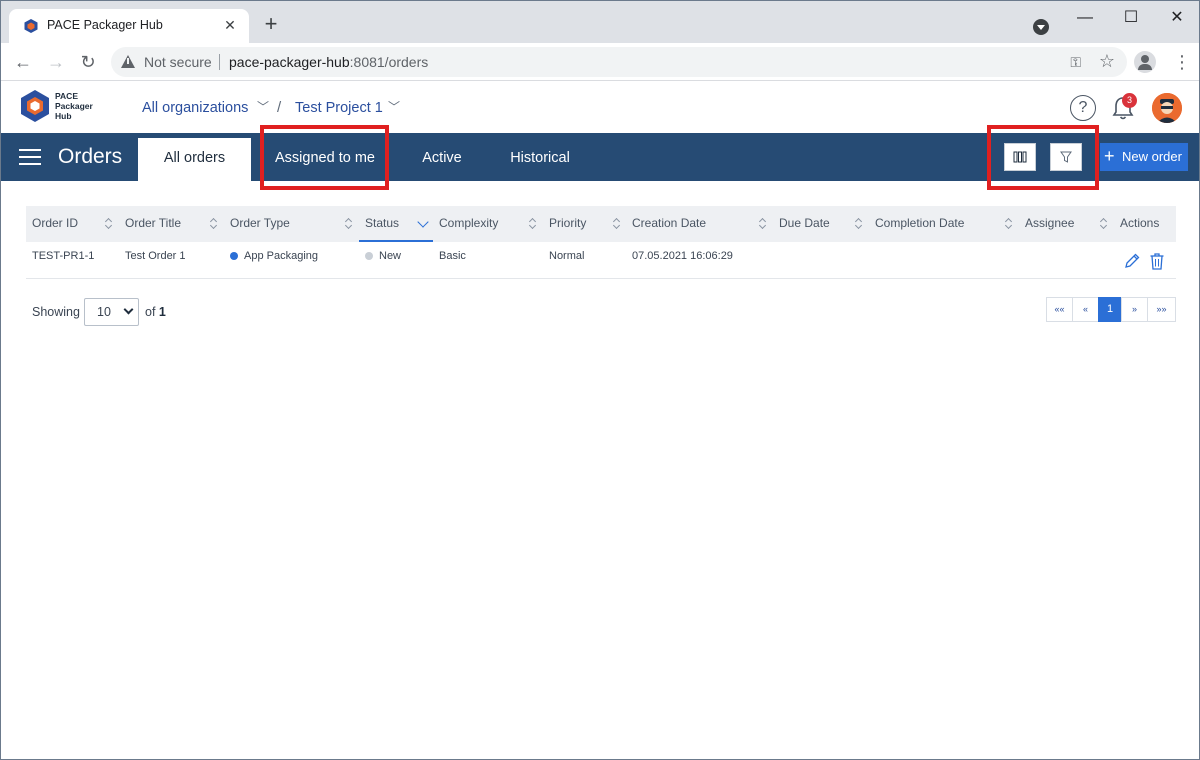  What do you see at coordinates (669, 224) in the screenshot?
I see `column-header-creation-date: Creation Date` at bounding box center [669, 224].